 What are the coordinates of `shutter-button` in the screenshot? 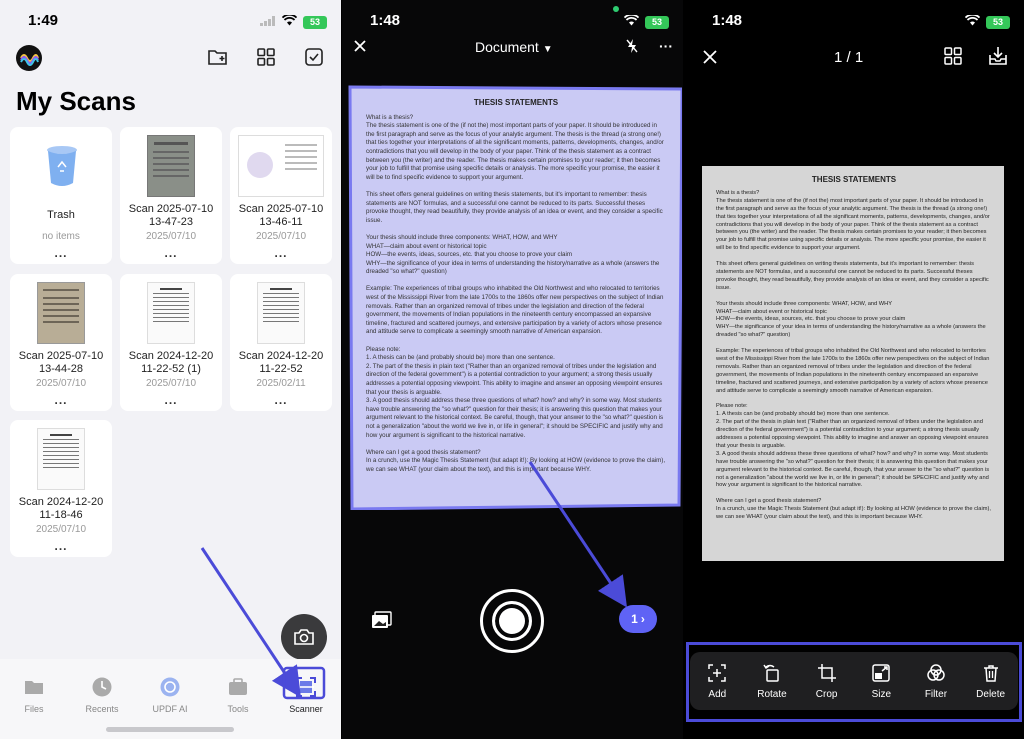 It's located at (512, 621).